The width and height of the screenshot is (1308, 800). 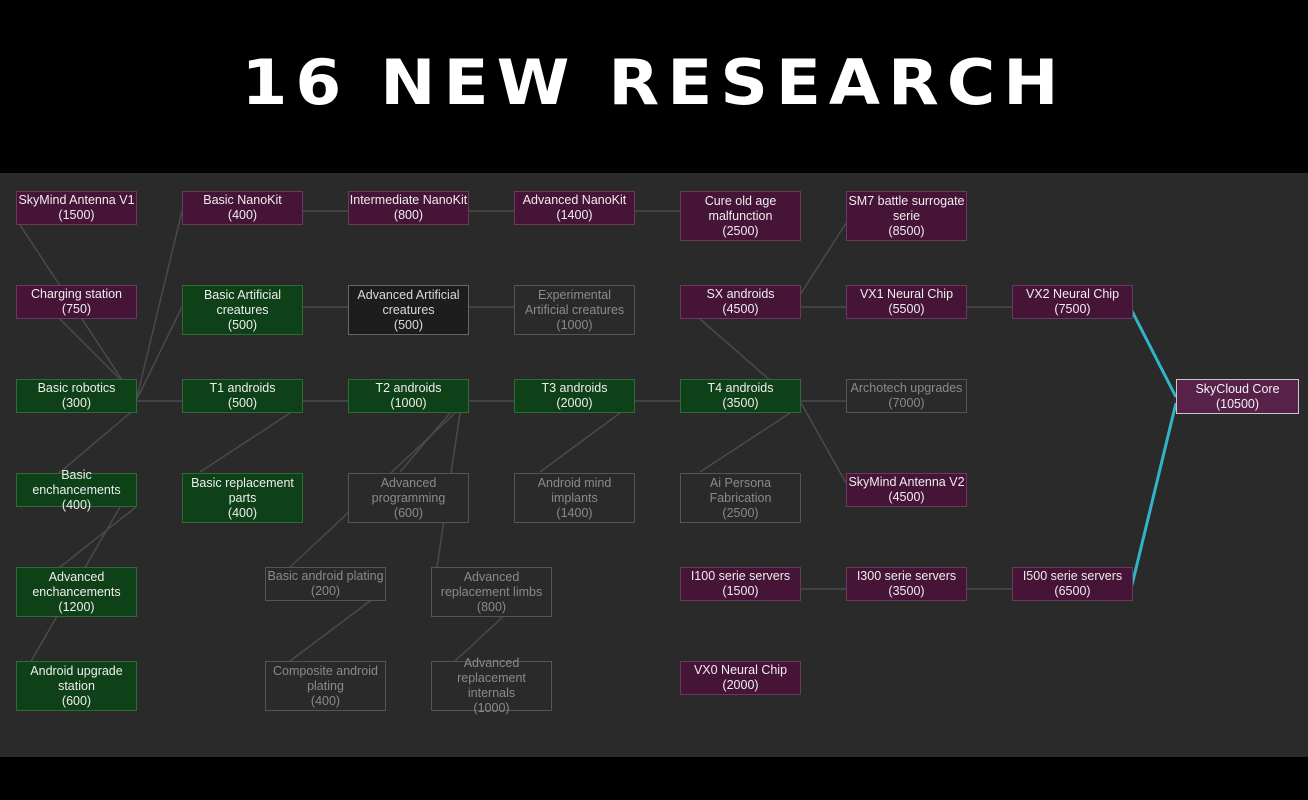 What do you see at coordinates (906, 309) in the screenshot?
I see `node-cost: (5500)` at bounding box center [906, 309].